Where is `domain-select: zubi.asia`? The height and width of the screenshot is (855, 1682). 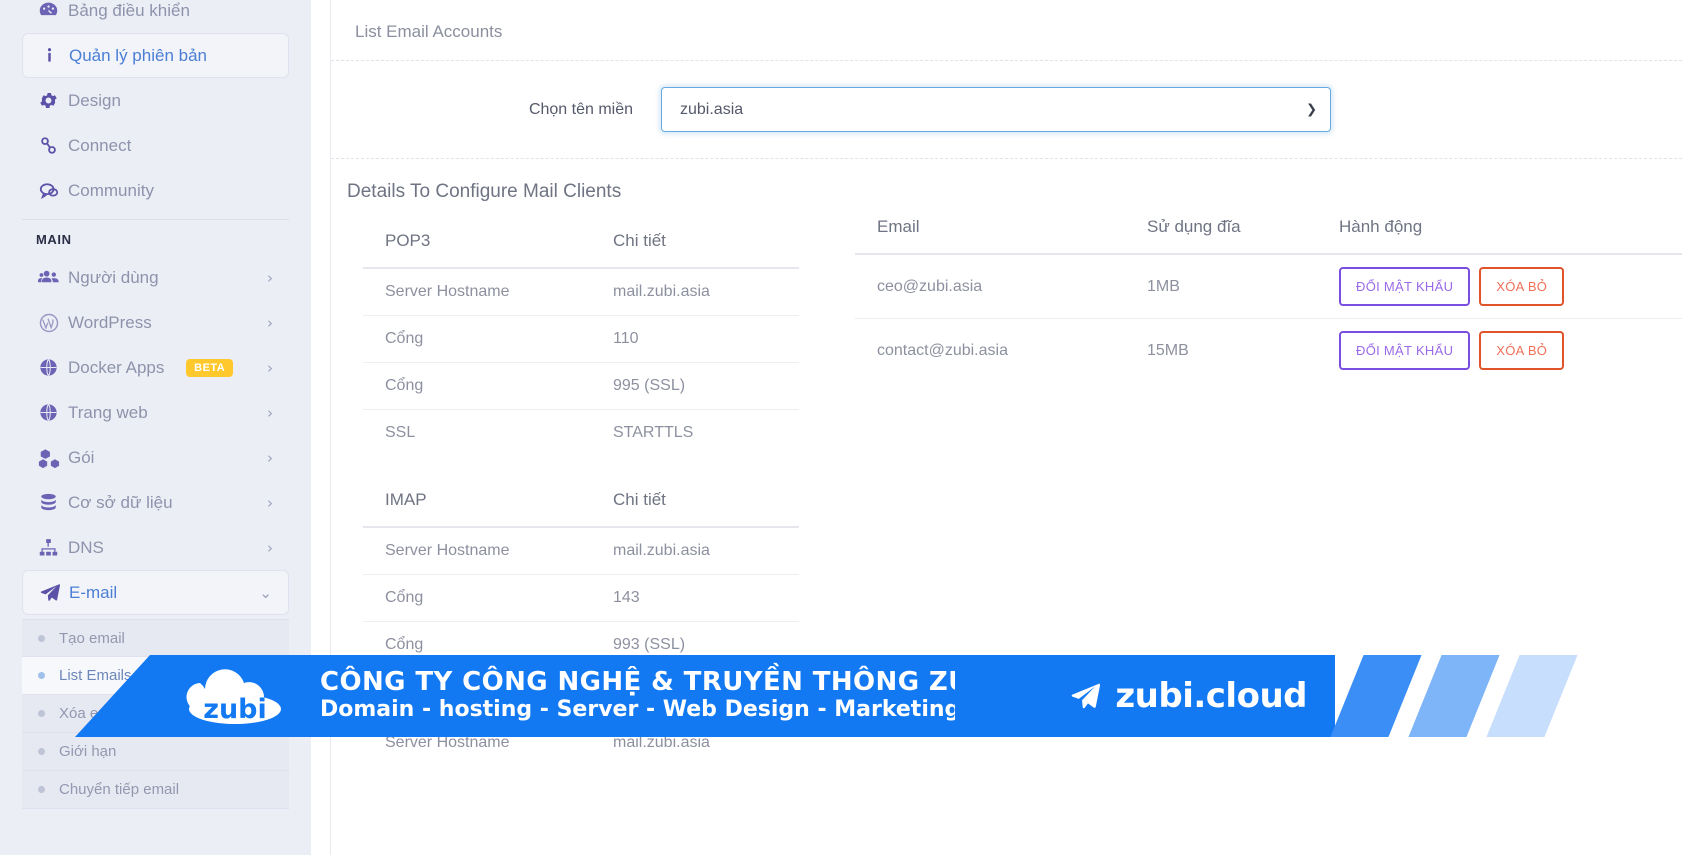
domain-select: zubi.asia is located at coordinates (996, 109).